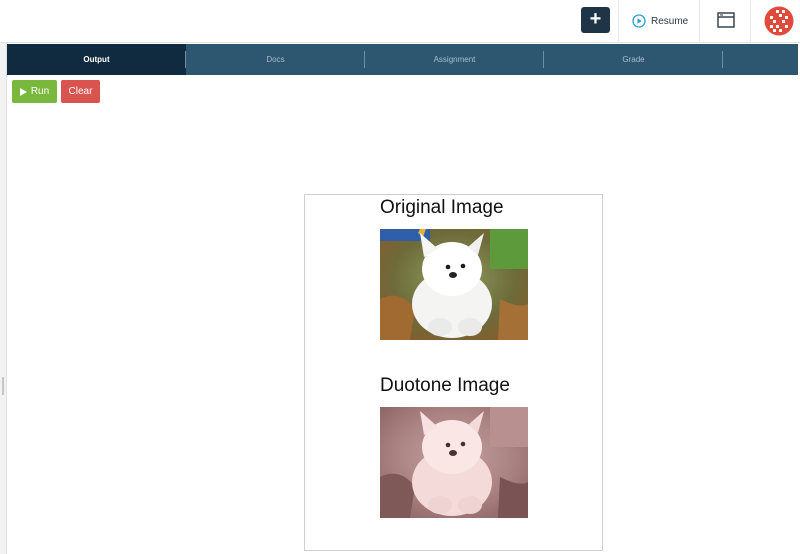 Image resolution: width=800 pixels, height=554 pixels. I want to click on tab-bar: Output Docs Assignment Grade, so click(402, 59).